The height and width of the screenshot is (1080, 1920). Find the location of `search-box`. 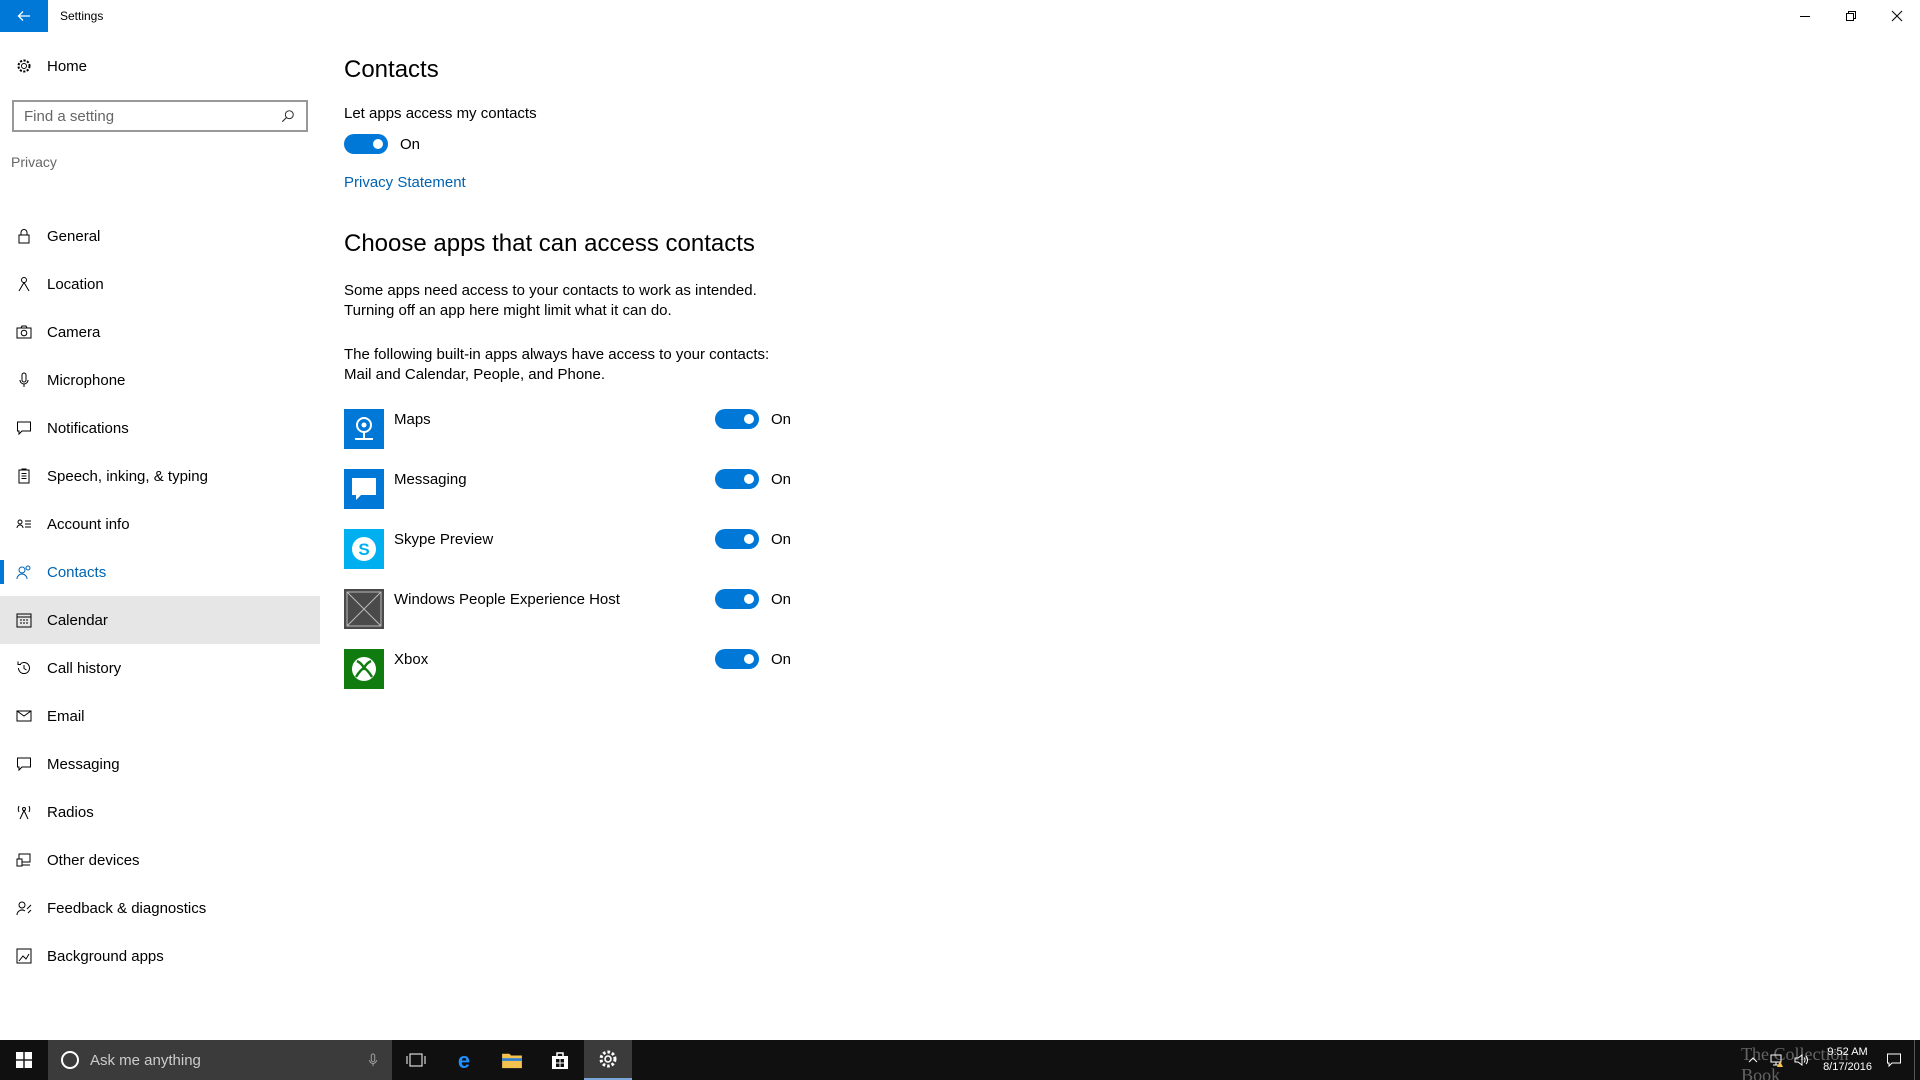

search-box is located at coordinates (160, 116).